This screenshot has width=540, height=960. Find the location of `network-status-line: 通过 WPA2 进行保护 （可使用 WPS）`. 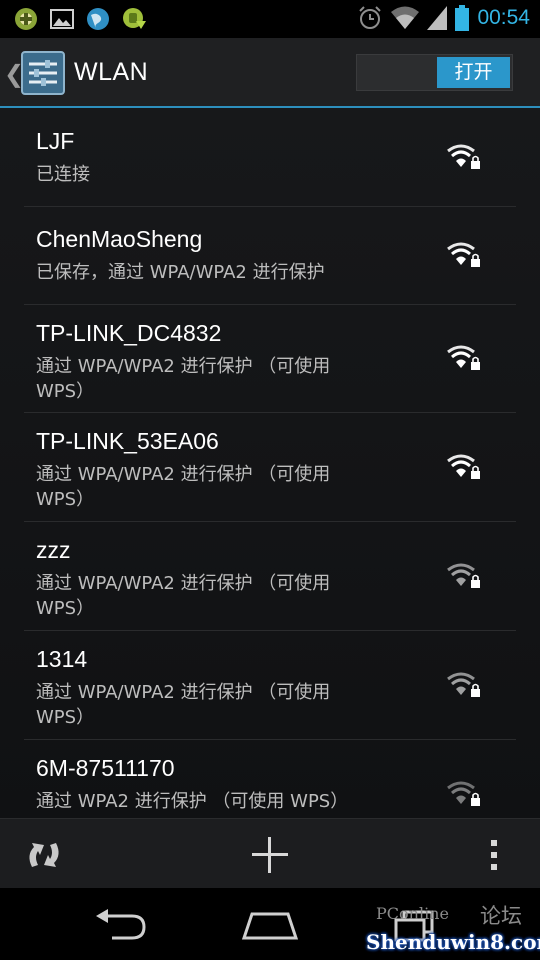

network-status-line: 通过 WPA2 进行保护 （可使用 WPS） is located at coordinates (192, 801).